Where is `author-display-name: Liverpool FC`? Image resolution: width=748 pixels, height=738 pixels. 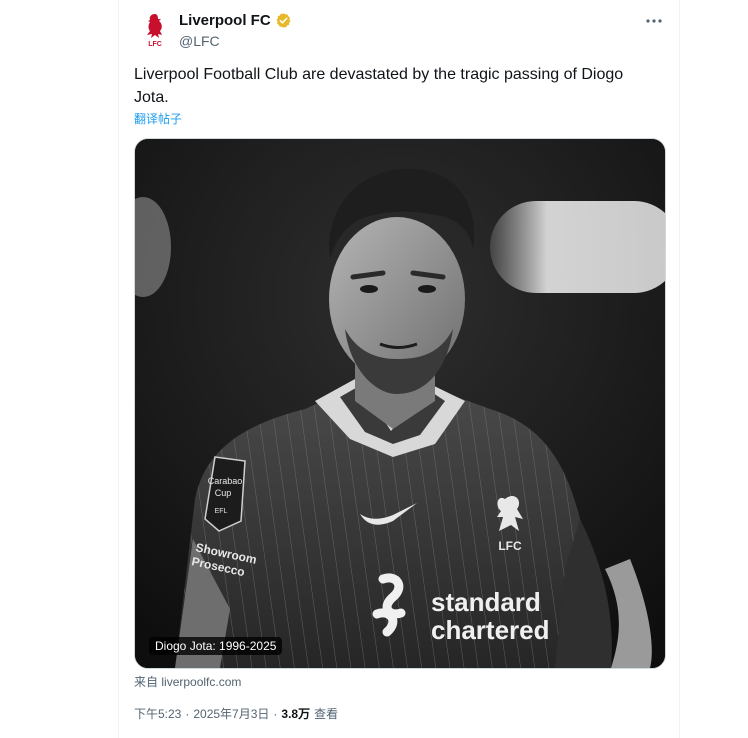
author-display-name: Liverpool FC is located at coordinates (225, 20).